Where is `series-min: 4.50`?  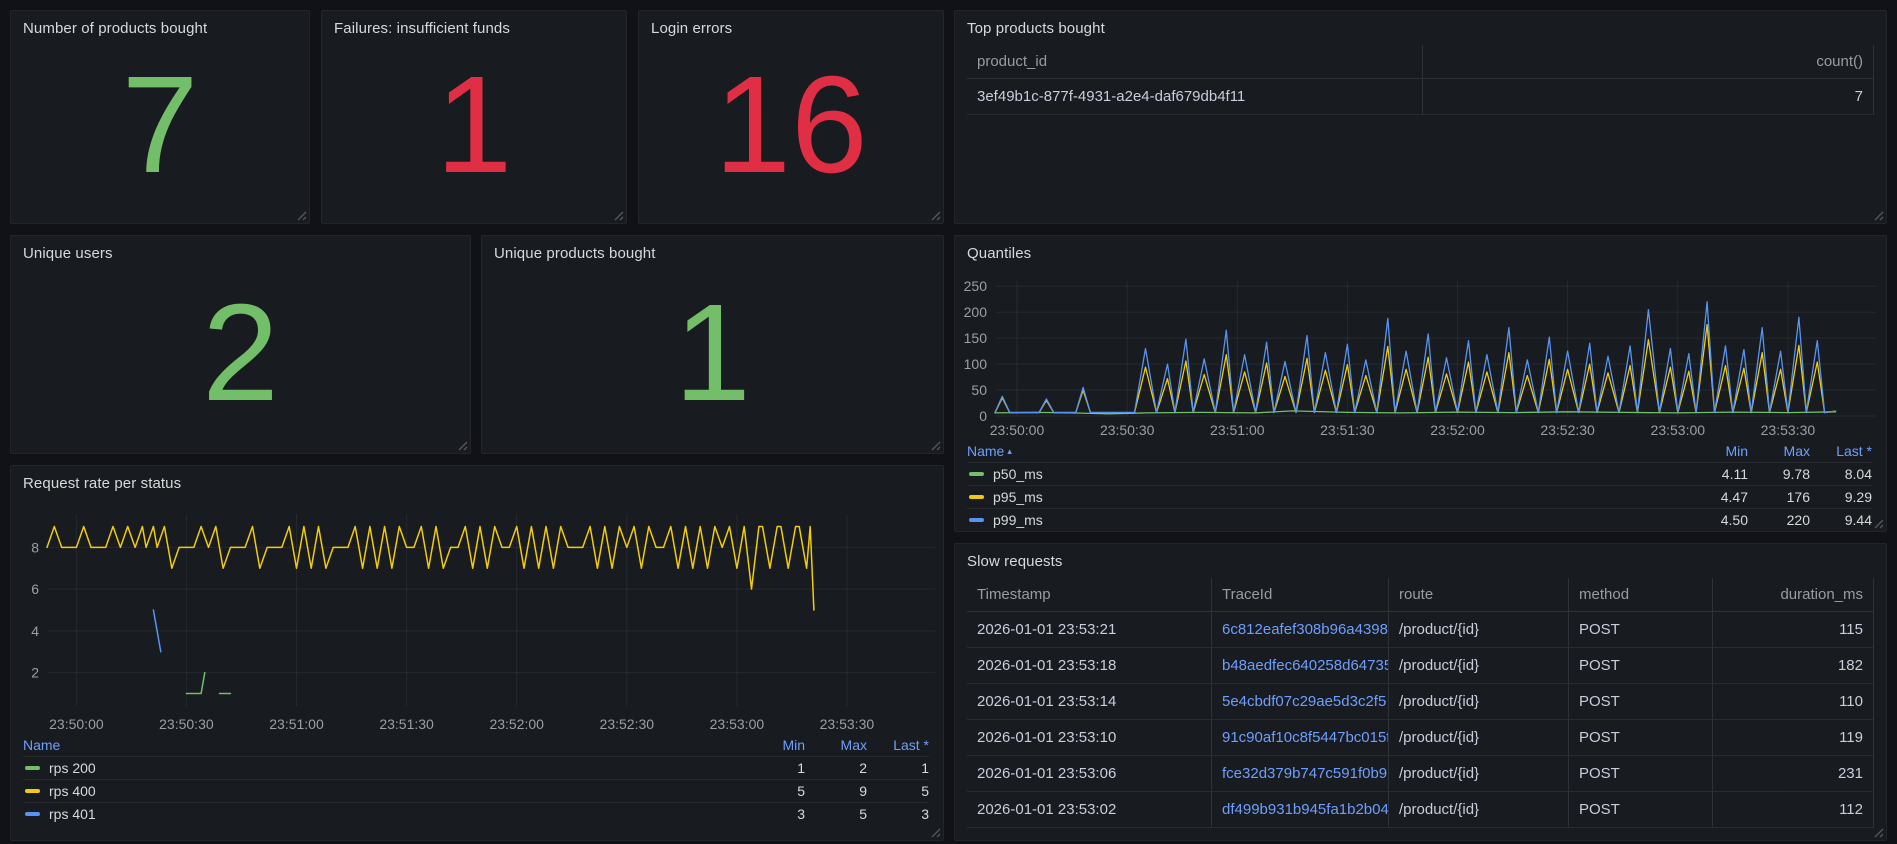
series-min: 4.50 is located at coordinates (1734, 520).